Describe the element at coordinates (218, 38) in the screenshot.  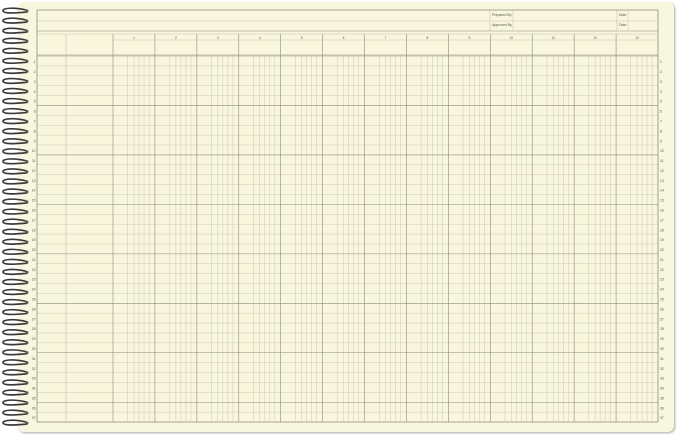
I see `column-number: 3` at that location.